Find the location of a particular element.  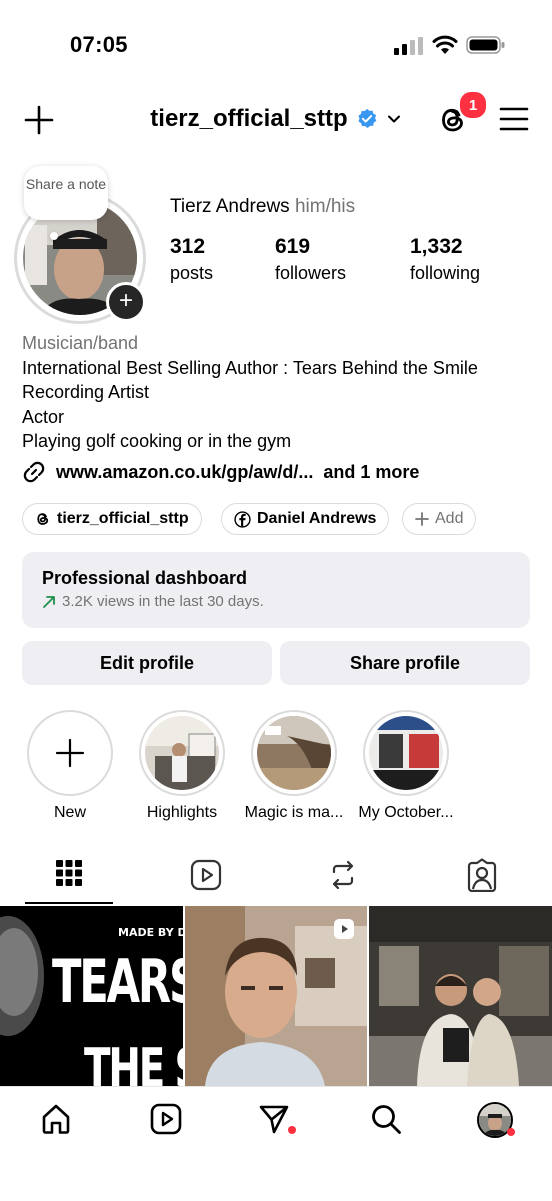

stat-following-value: 1,332 is located at coordinates (436, 246).